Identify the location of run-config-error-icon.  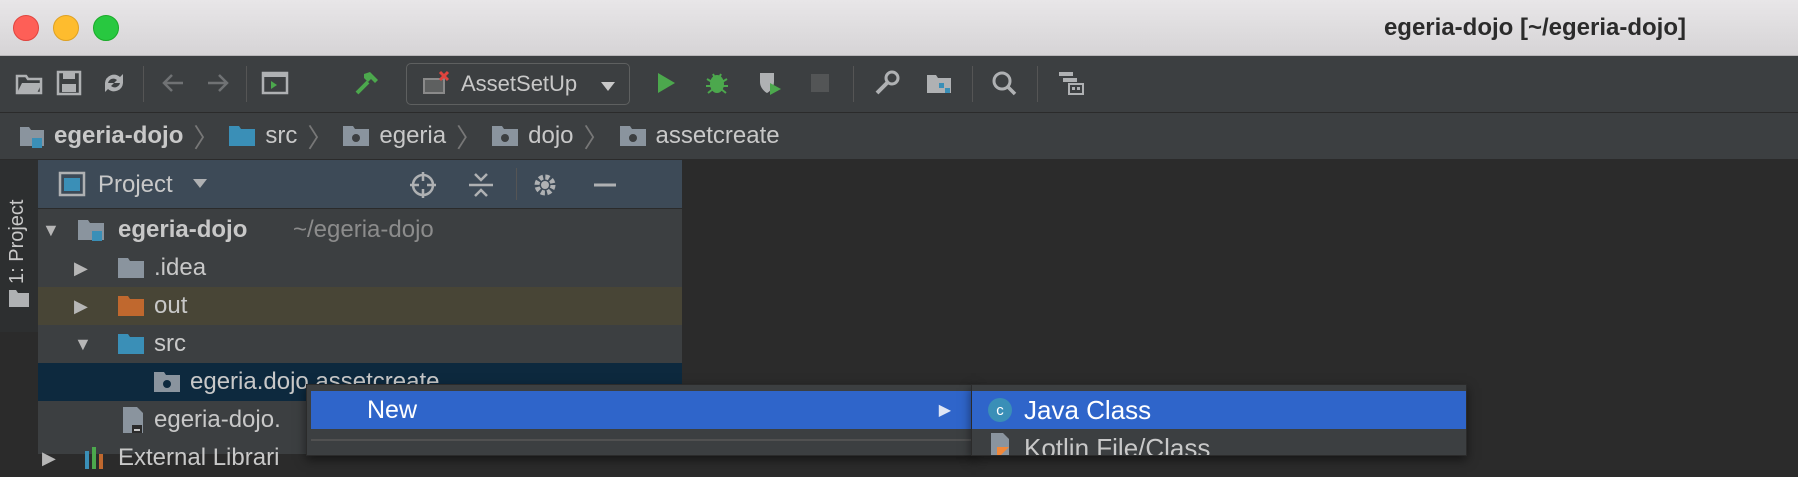
(437, 87).